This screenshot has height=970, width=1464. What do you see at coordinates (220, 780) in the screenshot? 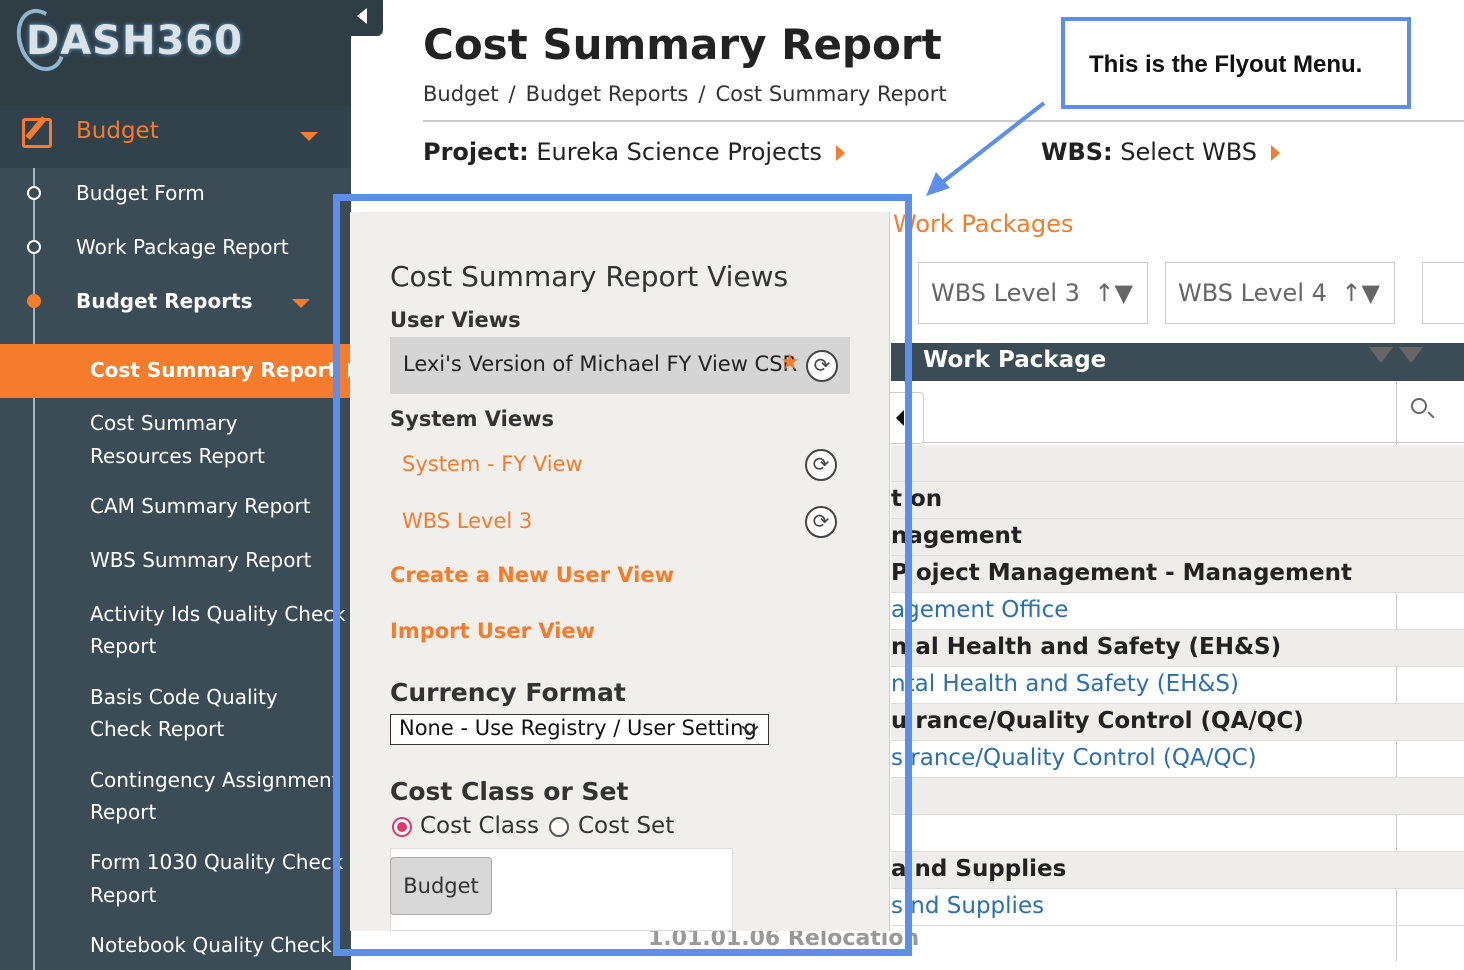
I see `sidebar-item-contingency: Contingency Assignment` at bounding box center [220, 780].